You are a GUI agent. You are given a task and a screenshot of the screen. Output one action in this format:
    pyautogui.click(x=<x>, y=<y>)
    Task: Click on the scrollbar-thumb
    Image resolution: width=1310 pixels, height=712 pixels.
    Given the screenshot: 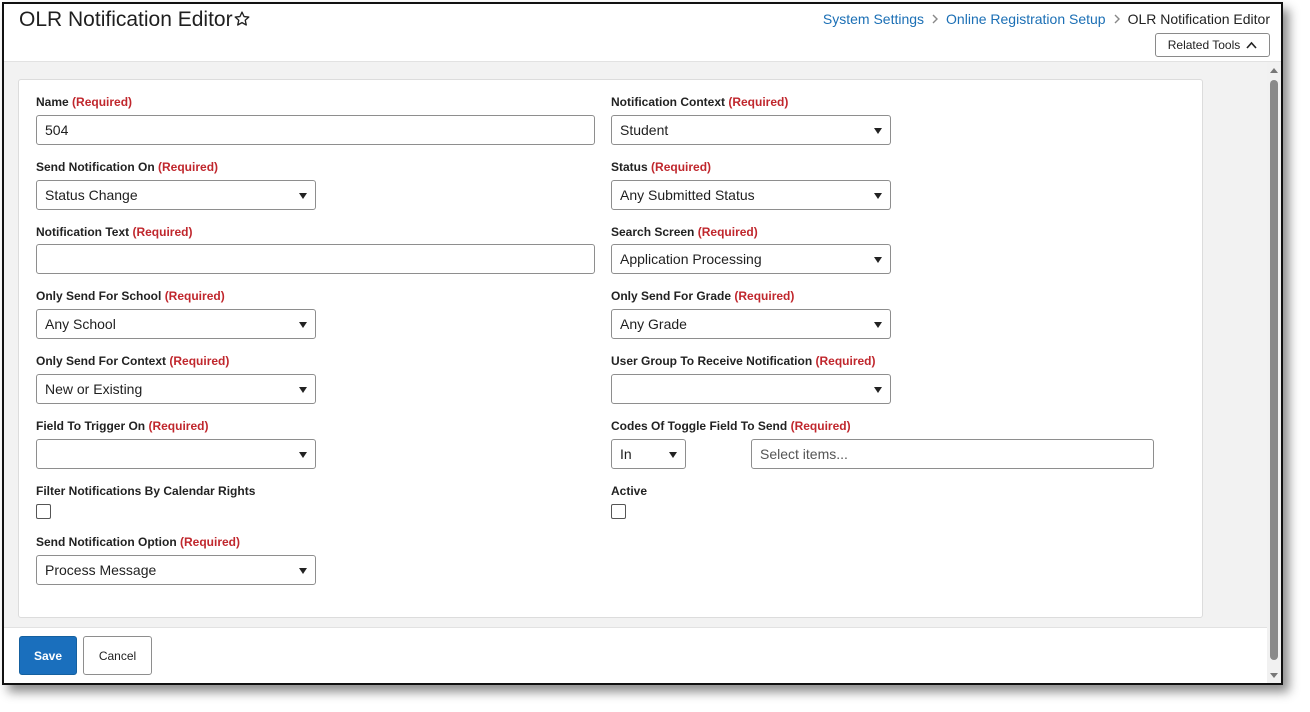 What is the action you would take?
    pyautogui.click(x=1274, y=370)
    